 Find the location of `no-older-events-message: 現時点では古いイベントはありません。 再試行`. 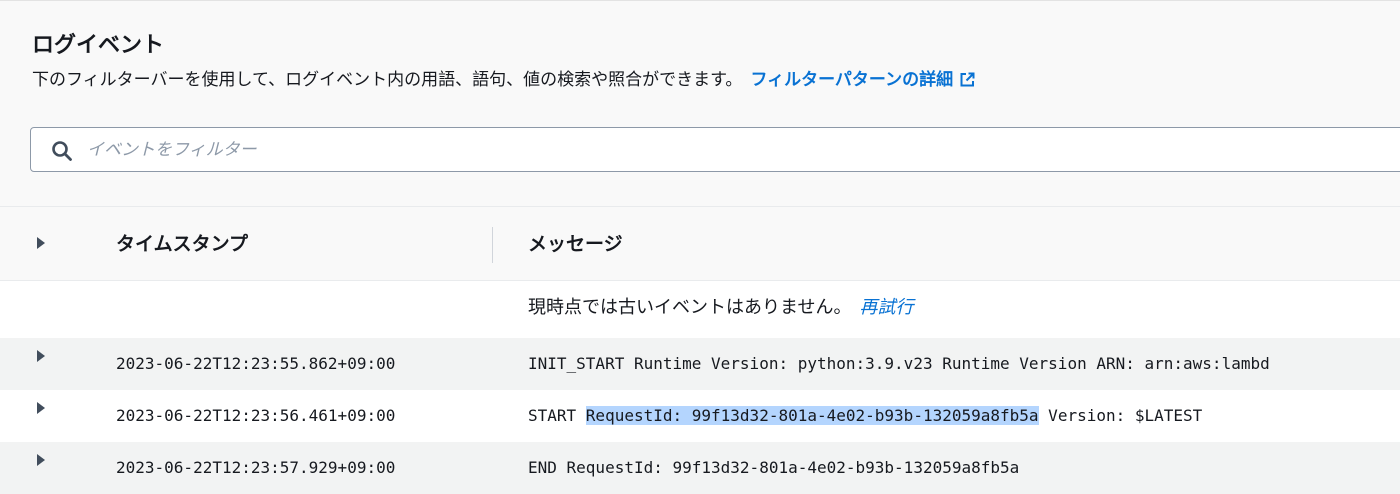

no-older-events-message: 現時点では古いイベントはありません。 再試行 is located at coordinates (720, 308).